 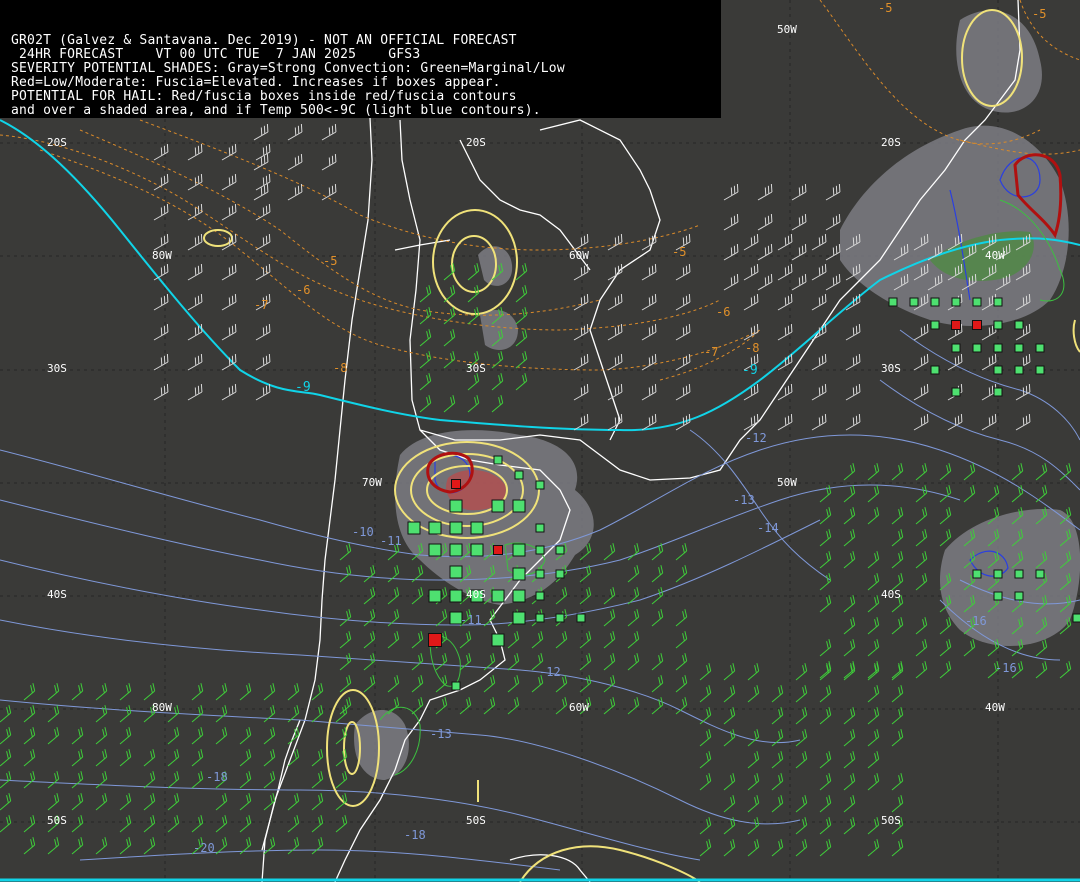 I want to click on contour-label: -6, so click(x=723, y=312).